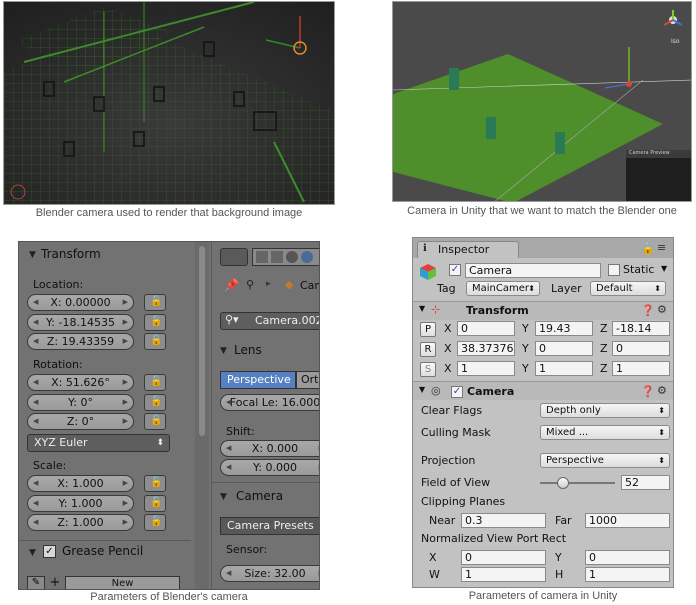 The height and width of the screenshot is (605, 696). Describe the element at coordinates (55, 583) in the screenshot. I see `add-icon: +` at that location.